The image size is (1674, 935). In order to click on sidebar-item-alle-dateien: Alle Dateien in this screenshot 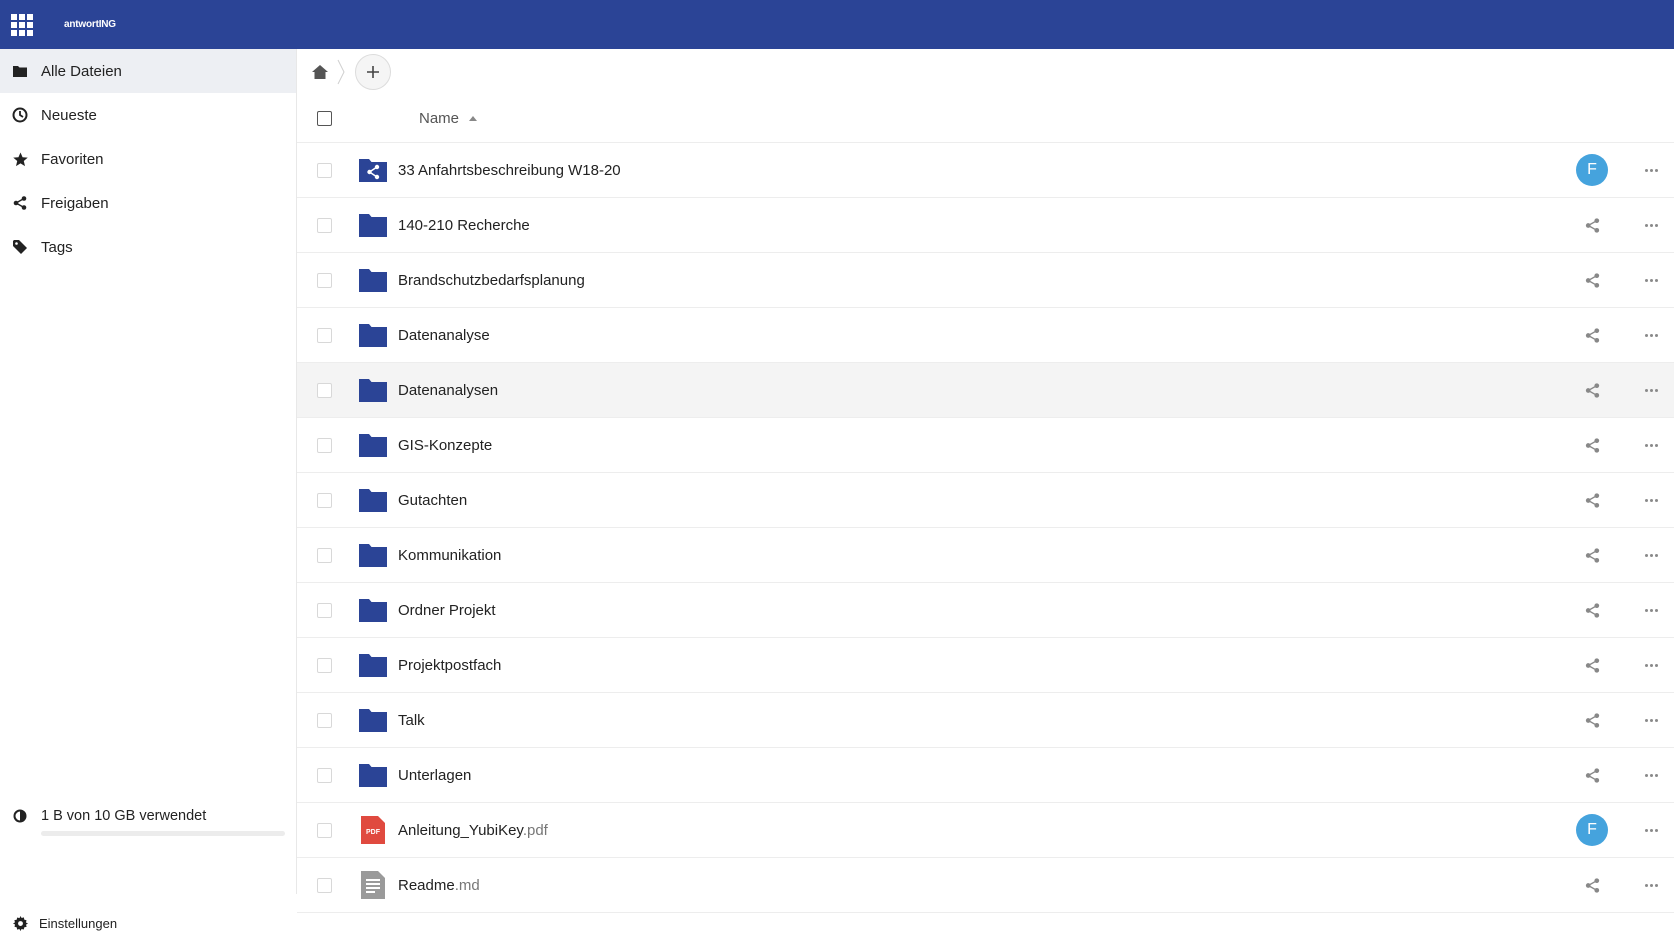, I will do `click(148, 71)`.